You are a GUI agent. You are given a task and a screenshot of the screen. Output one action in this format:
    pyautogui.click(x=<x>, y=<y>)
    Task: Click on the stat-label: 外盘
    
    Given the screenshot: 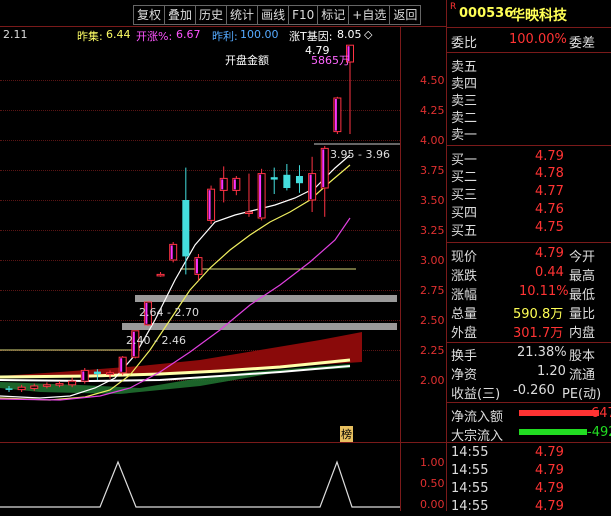 What is the action you would take?
    pyautogui.click(x=464, y=333)
    